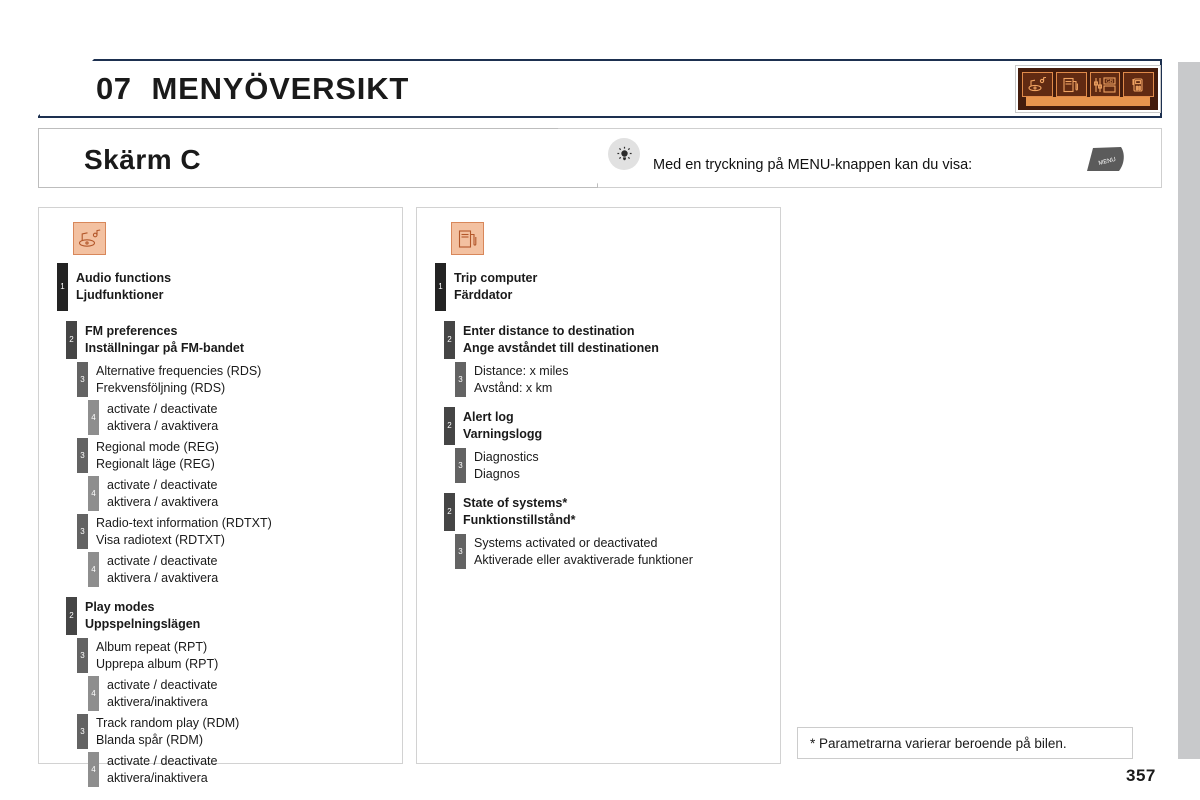  What do you see at coordinates (138, 616) in the screenshot?
I see `tree-row-text: Play modes Uppspelningslägen` at bounding box center [138, 616].